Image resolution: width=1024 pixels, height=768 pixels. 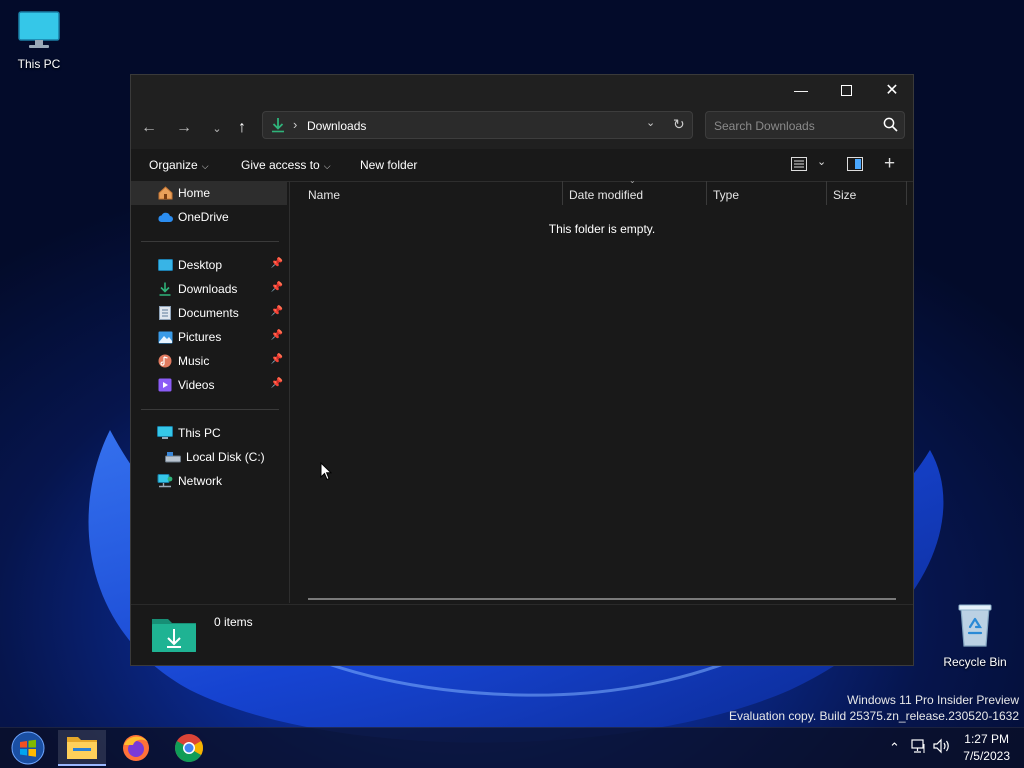 I want to click on details-view-icon, so click(x=799, y=164).